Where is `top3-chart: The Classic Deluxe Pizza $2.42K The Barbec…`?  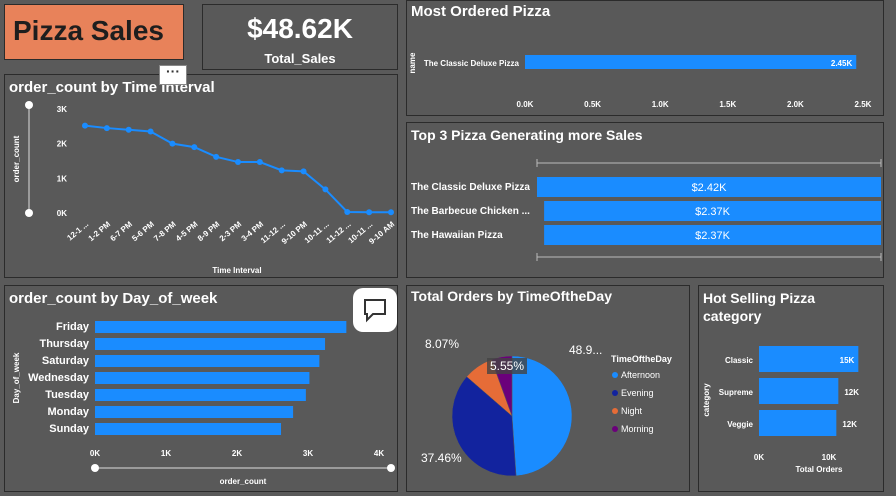 top3-chart: The Classic Deluxe Pizza $2.42K The Barbec… is located at coordinates (646, 210).